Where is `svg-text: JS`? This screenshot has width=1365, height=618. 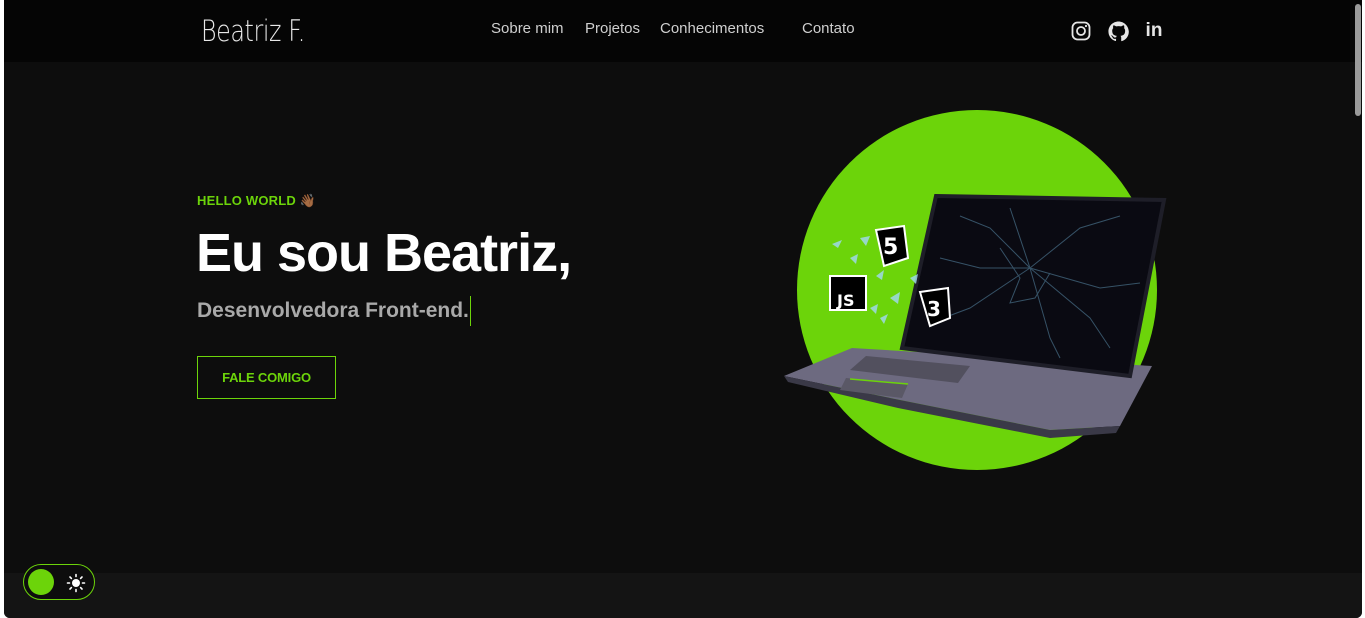 svg-text: JS is located at coordinates (845, 300).